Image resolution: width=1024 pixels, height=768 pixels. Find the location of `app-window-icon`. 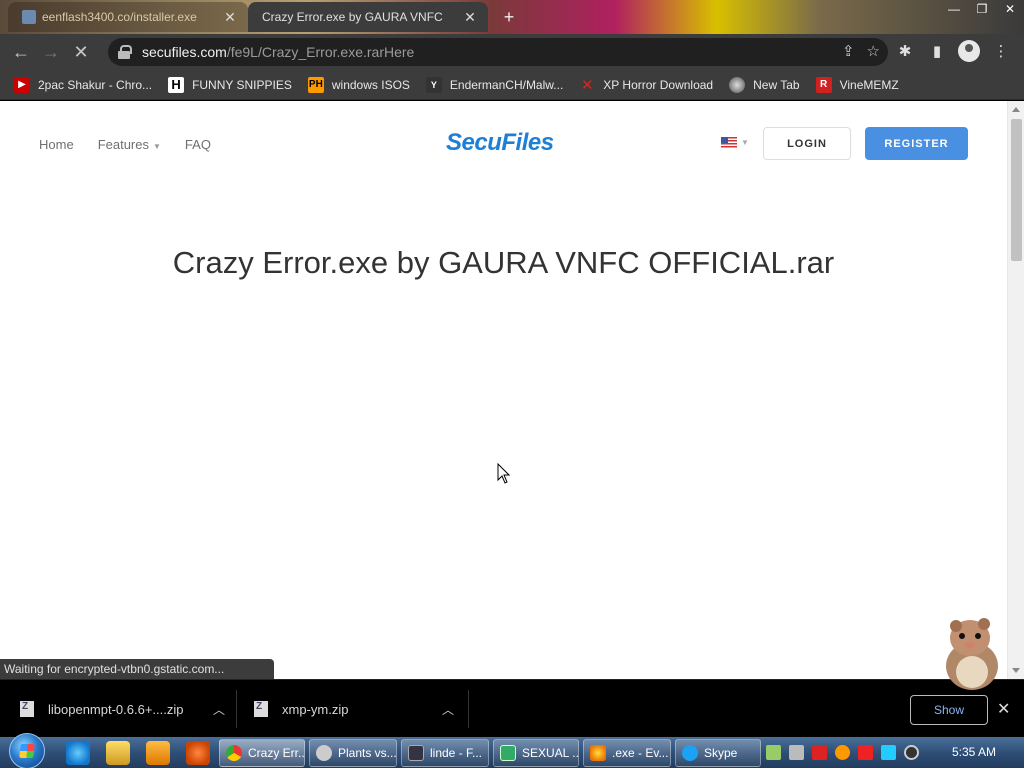

app-window-icon is located at coordinates (508, 753).